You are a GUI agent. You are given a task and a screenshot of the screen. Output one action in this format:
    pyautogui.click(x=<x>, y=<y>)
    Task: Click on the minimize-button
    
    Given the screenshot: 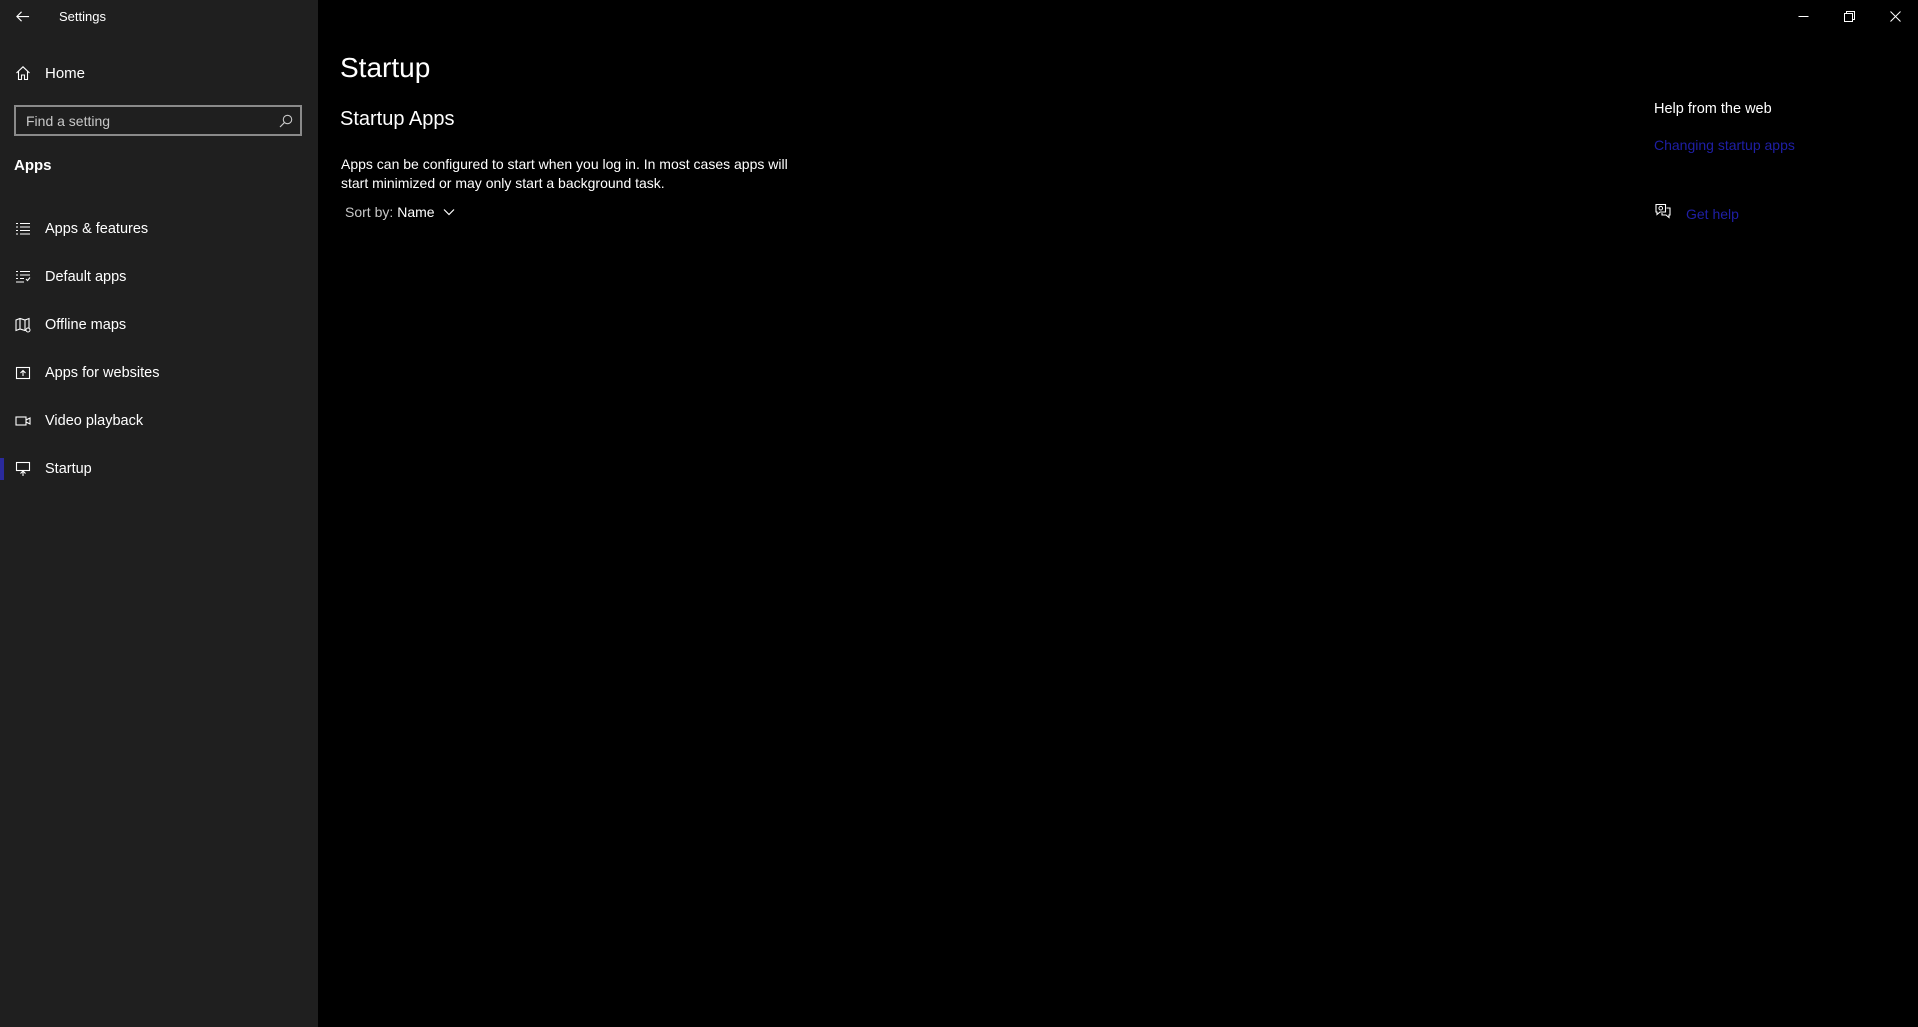 What is the action you would take?
    pyautogui.click(x=1803, y=16)
    